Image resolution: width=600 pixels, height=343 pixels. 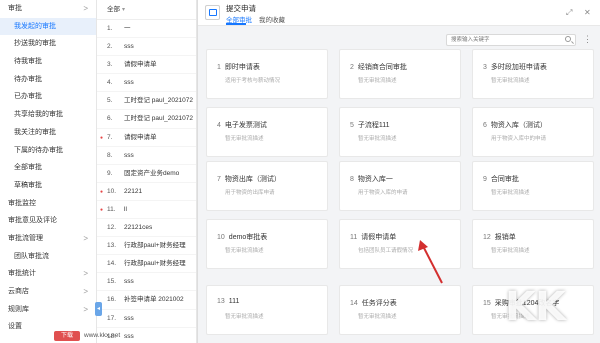 What do you see at coordinates (146, 282) in the screenshot?
I see `list-item: 15. sss` at bounding box center [146, 282].